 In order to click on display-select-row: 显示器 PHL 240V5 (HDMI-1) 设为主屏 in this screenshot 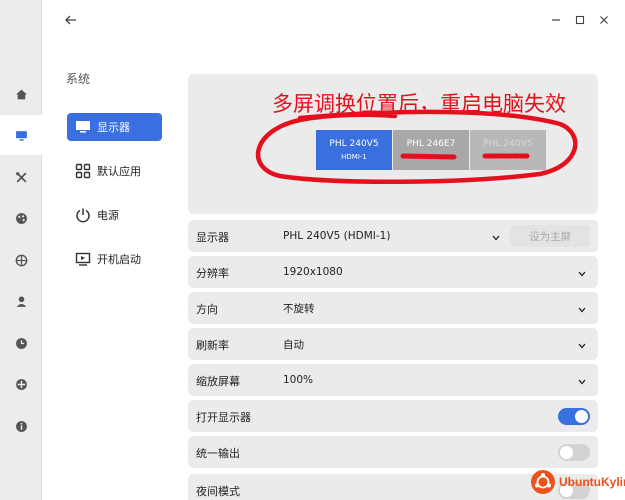, I will do `click(393, 236)`.